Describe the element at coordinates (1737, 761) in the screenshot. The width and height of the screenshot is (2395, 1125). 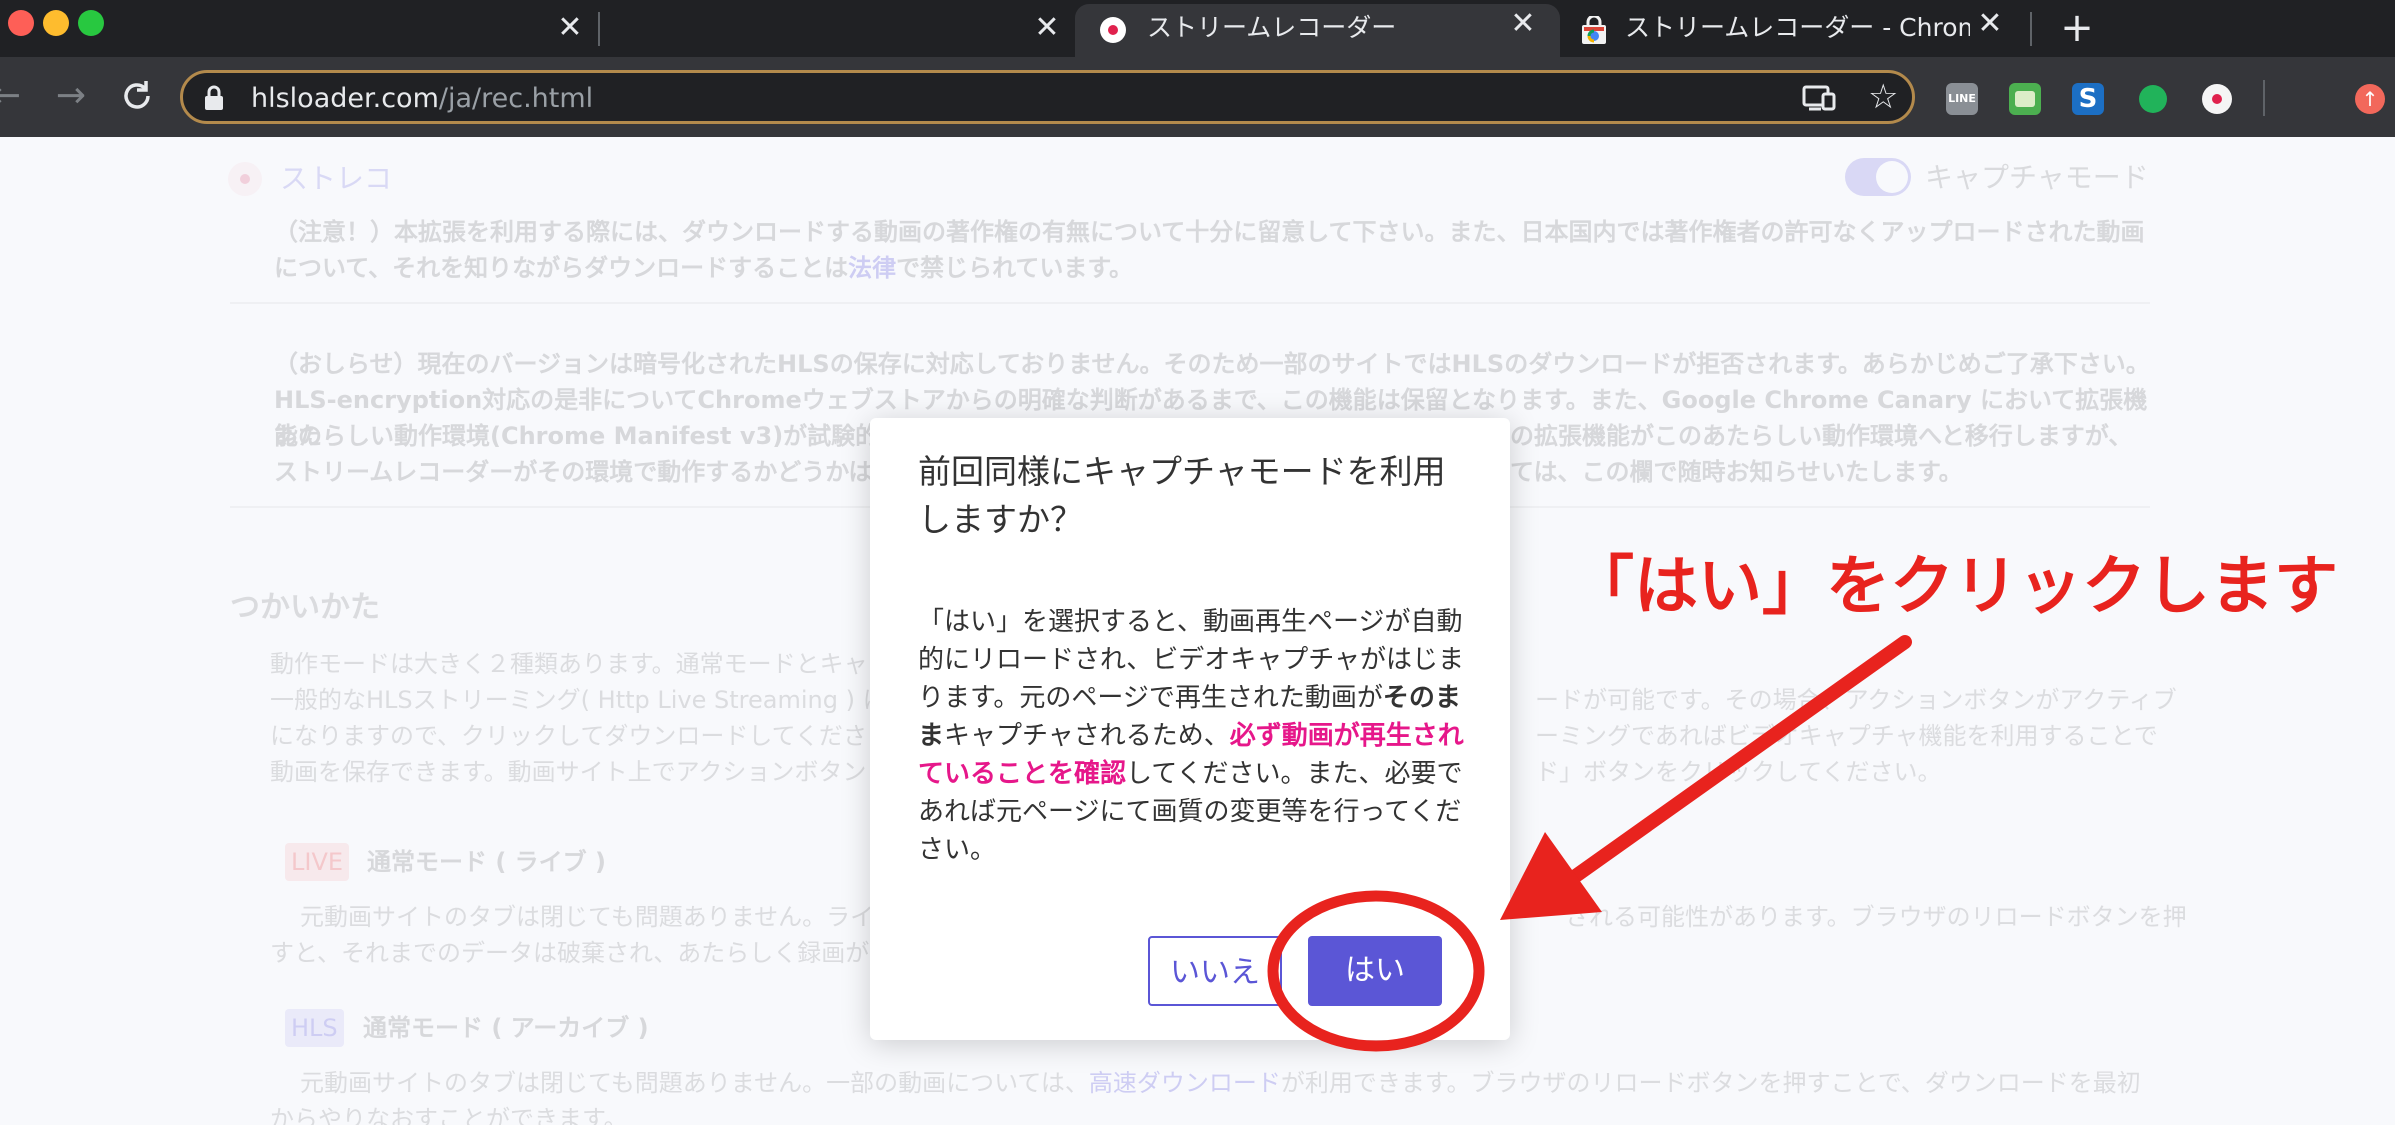
I see `annotation-arrow-shaft` at that location.